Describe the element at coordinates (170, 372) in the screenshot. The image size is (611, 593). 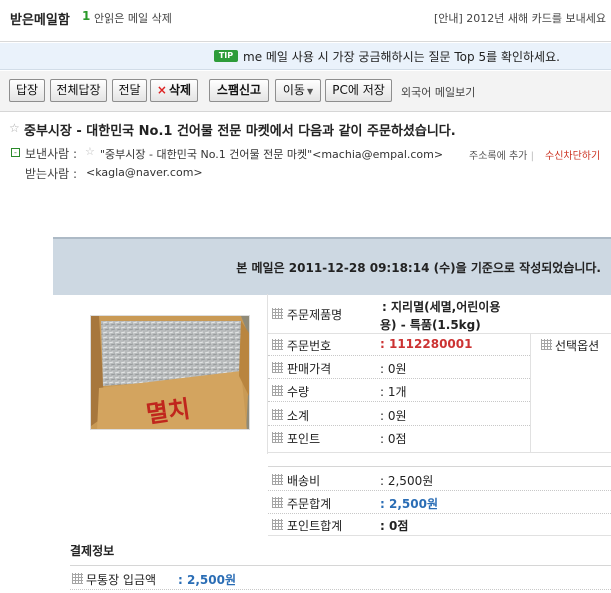
I see `product-image: 멸치` at that location.